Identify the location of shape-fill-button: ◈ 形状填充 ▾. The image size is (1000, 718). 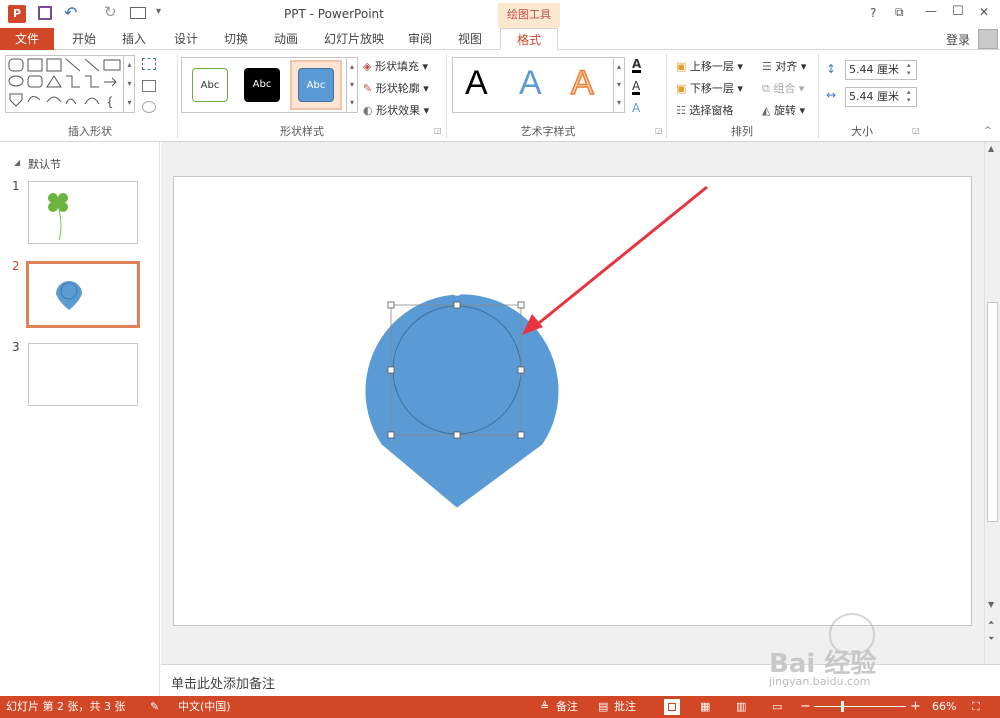
(395, 66).